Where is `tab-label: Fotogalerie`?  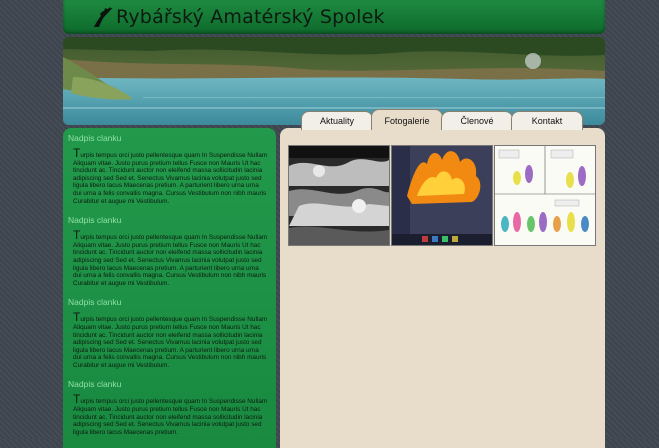
tab-label: Fotogalerie is located at coordinates (407, 121).